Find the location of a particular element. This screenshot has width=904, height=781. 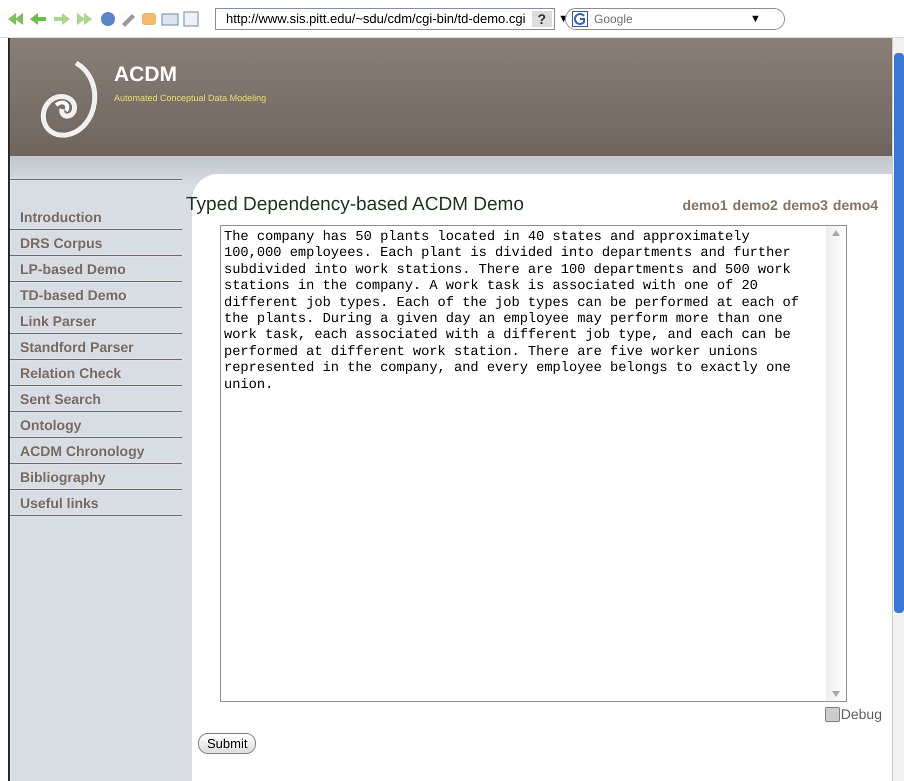

demo-link: demo2 is located at coordinates (755, 205).